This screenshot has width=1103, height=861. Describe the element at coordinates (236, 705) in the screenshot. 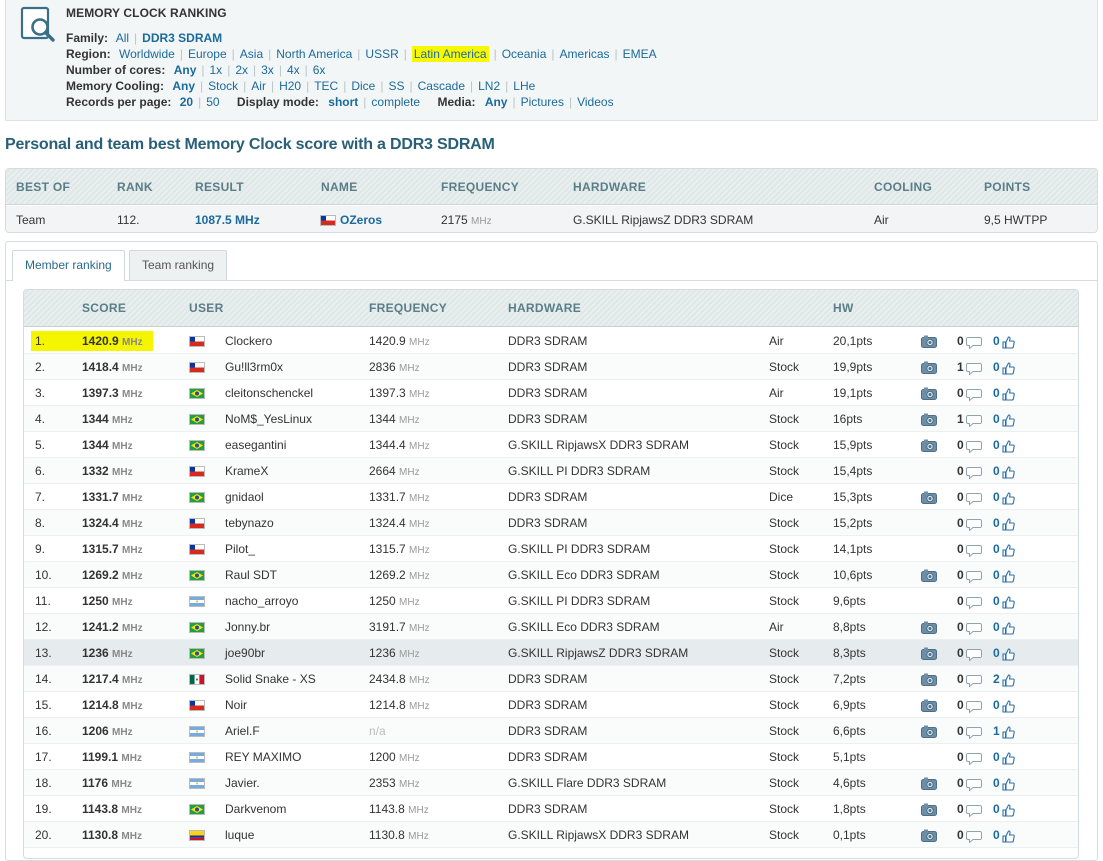

I see `row-user-link: Noir` at that location.